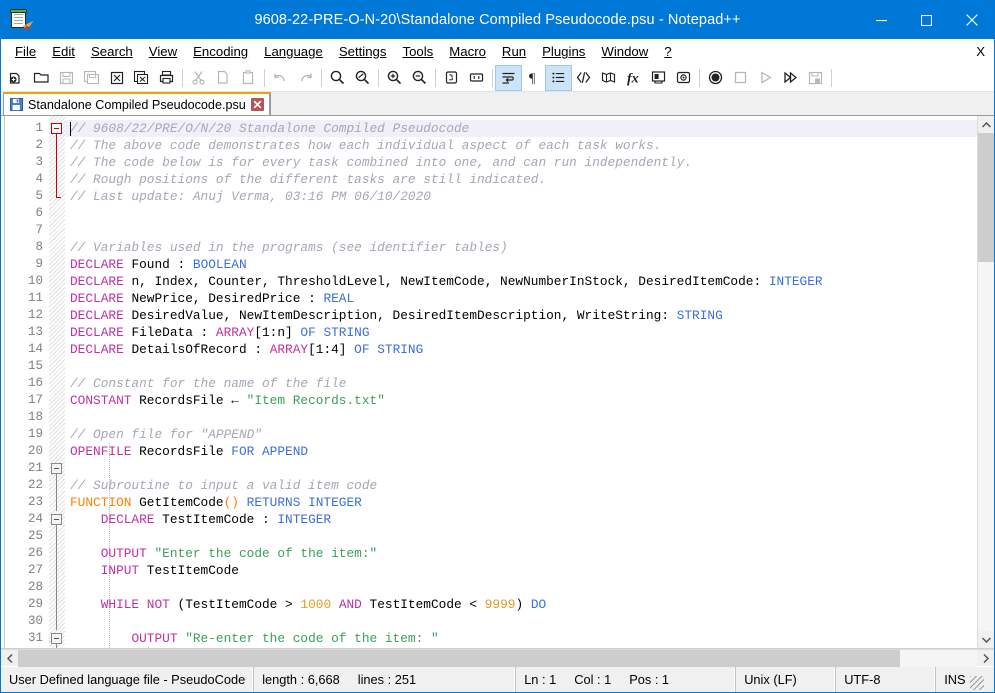  I want to click on undo-icon, so click(280, 78).